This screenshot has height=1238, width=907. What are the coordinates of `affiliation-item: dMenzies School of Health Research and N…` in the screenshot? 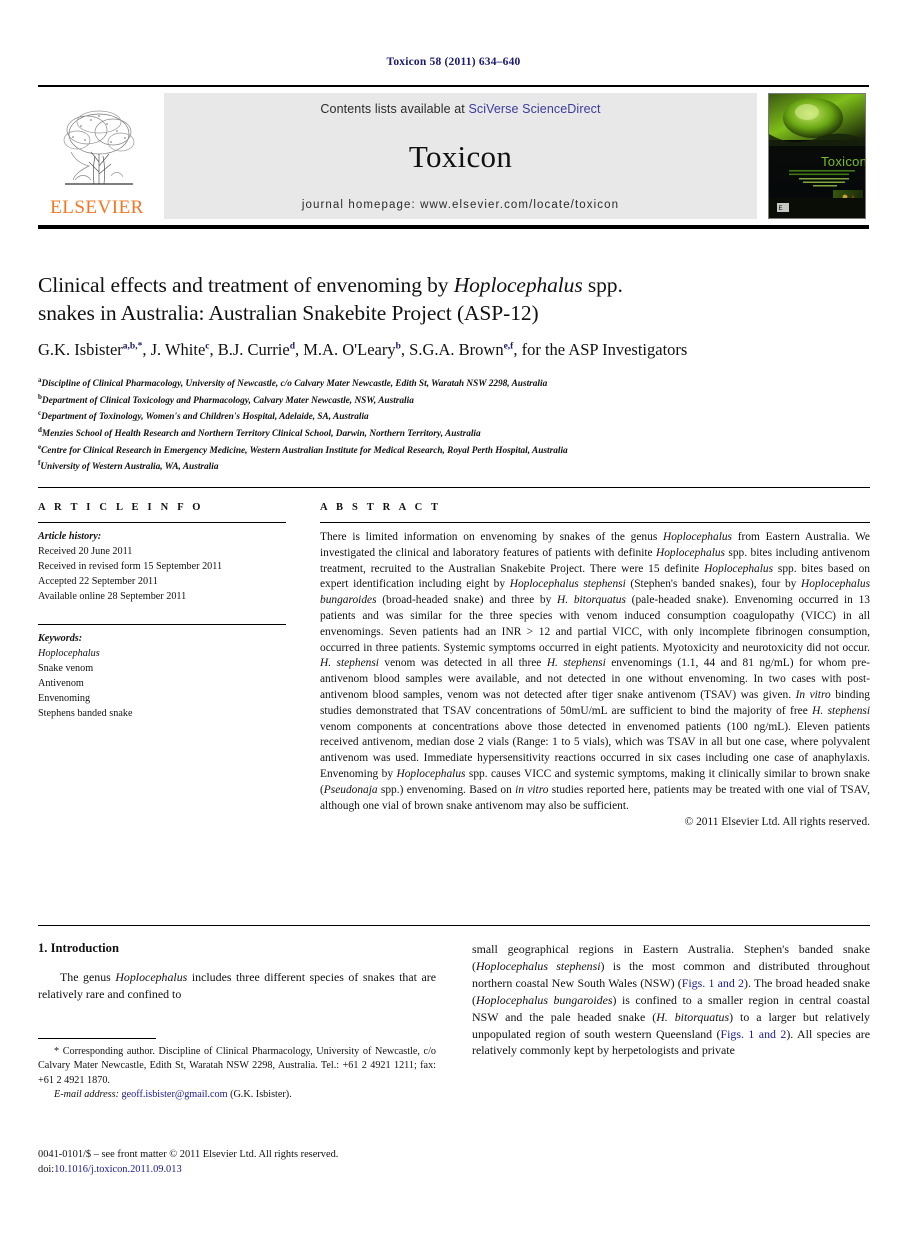 It's located at (456, 433).